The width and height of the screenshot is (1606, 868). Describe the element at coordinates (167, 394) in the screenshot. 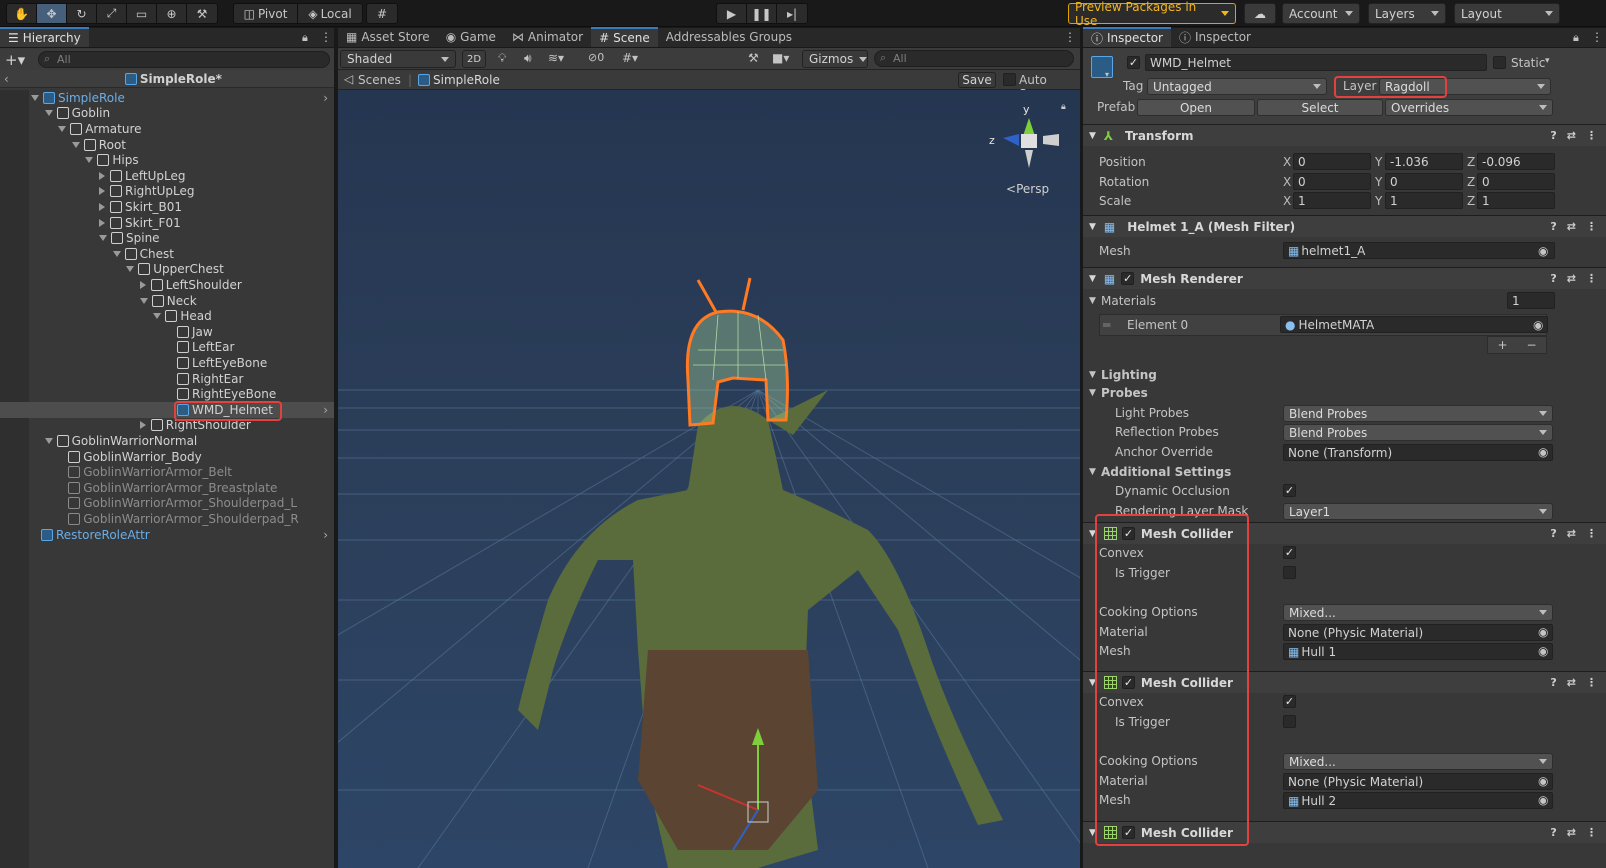

I see `hierarchy-item: RightEyeBone` at that location.